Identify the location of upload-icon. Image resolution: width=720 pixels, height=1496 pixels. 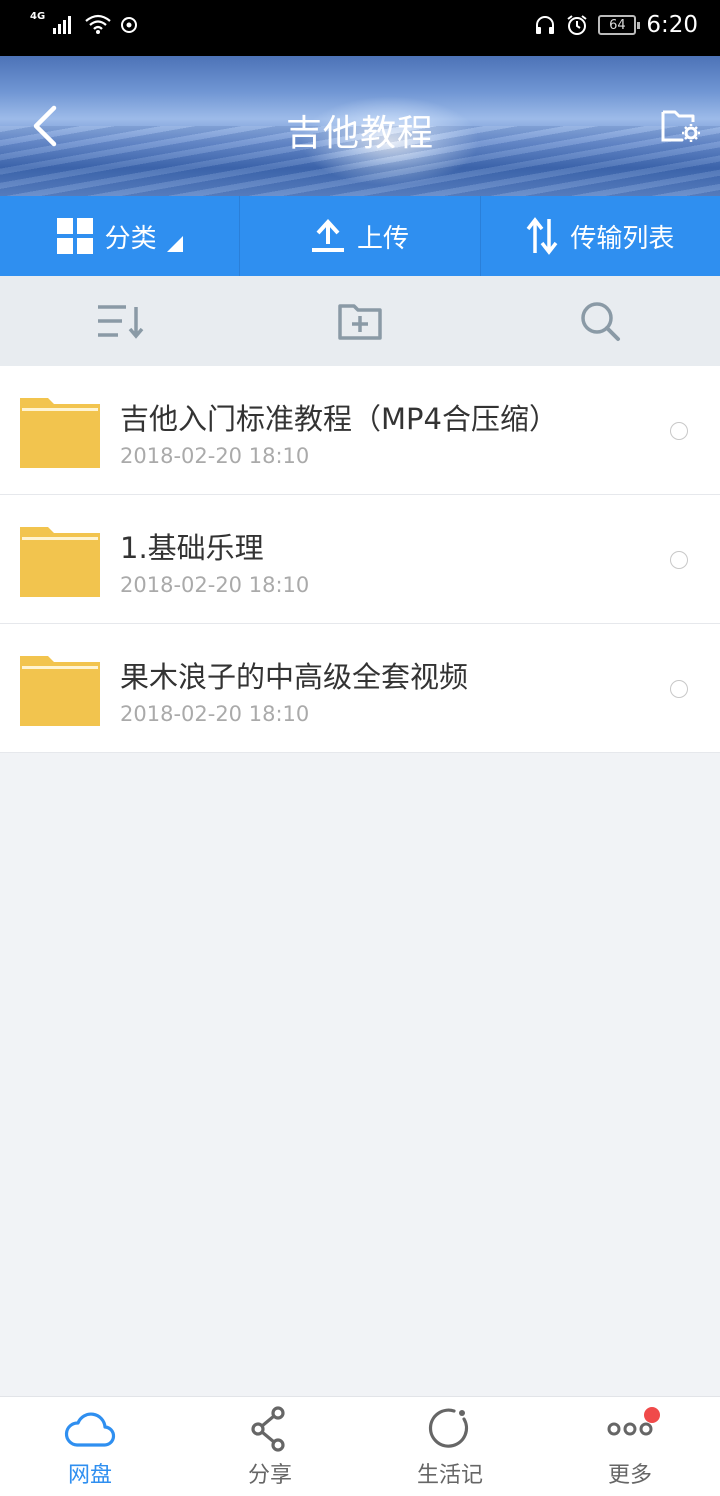
(327, 235).